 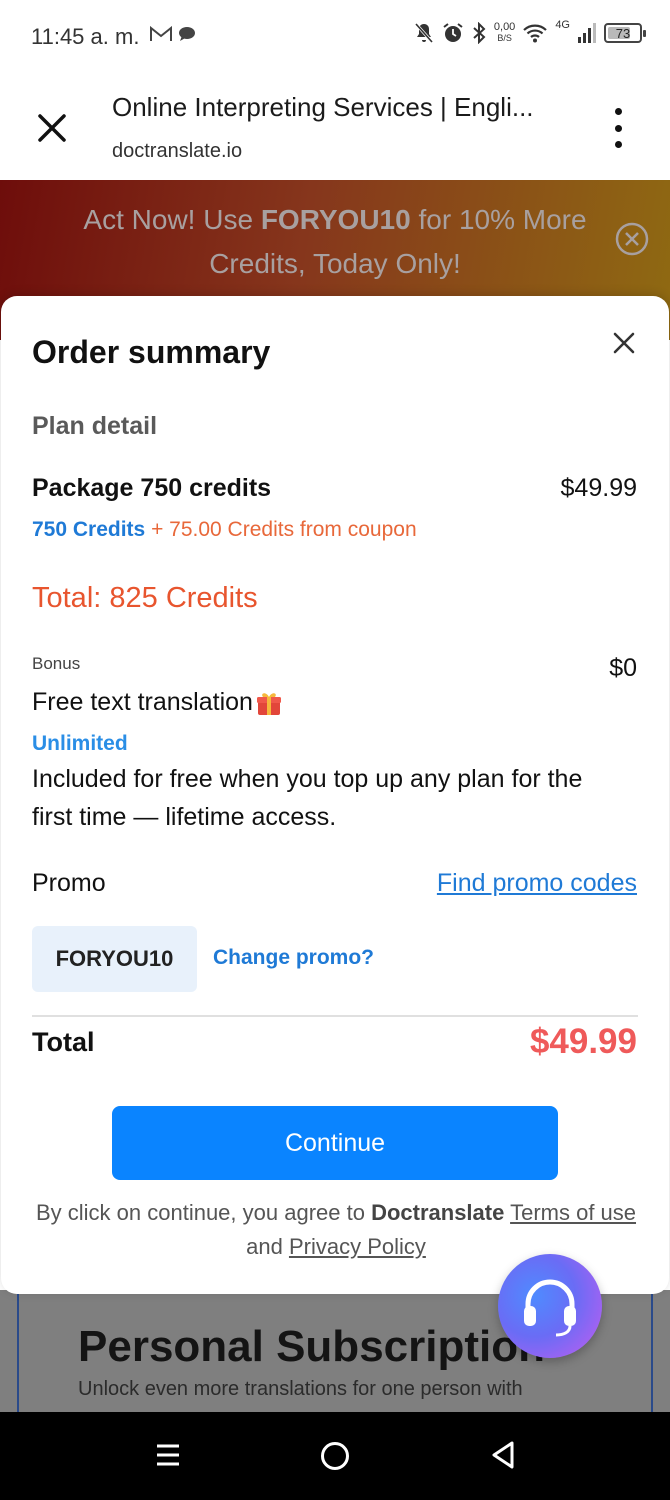 I want to click on credits-coupon: + 75.00 Credits from coupon, so click(x=281, y=529).